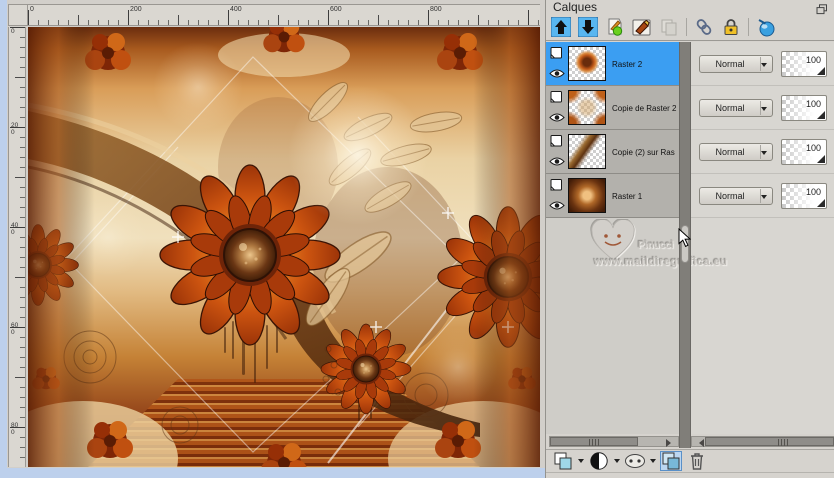 Image resolution: width=834 pixels, height=478 pixels. Describe the element at coordinates (671, 461) in the screenshot. I see `duplicate-layer-icon` at that location.